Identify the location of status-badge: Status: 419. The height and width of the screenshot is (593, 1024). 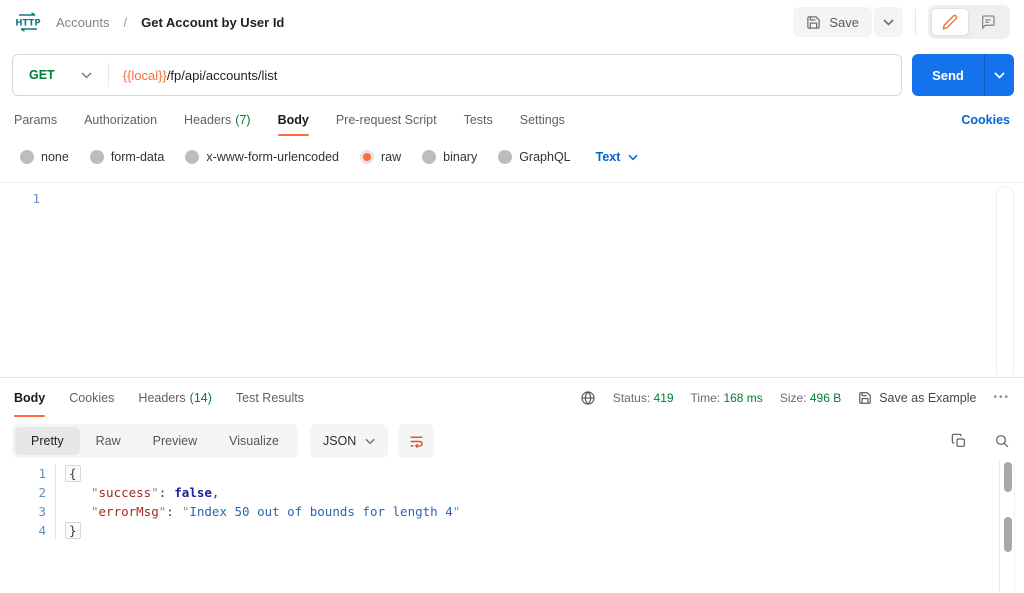
(643, 398).